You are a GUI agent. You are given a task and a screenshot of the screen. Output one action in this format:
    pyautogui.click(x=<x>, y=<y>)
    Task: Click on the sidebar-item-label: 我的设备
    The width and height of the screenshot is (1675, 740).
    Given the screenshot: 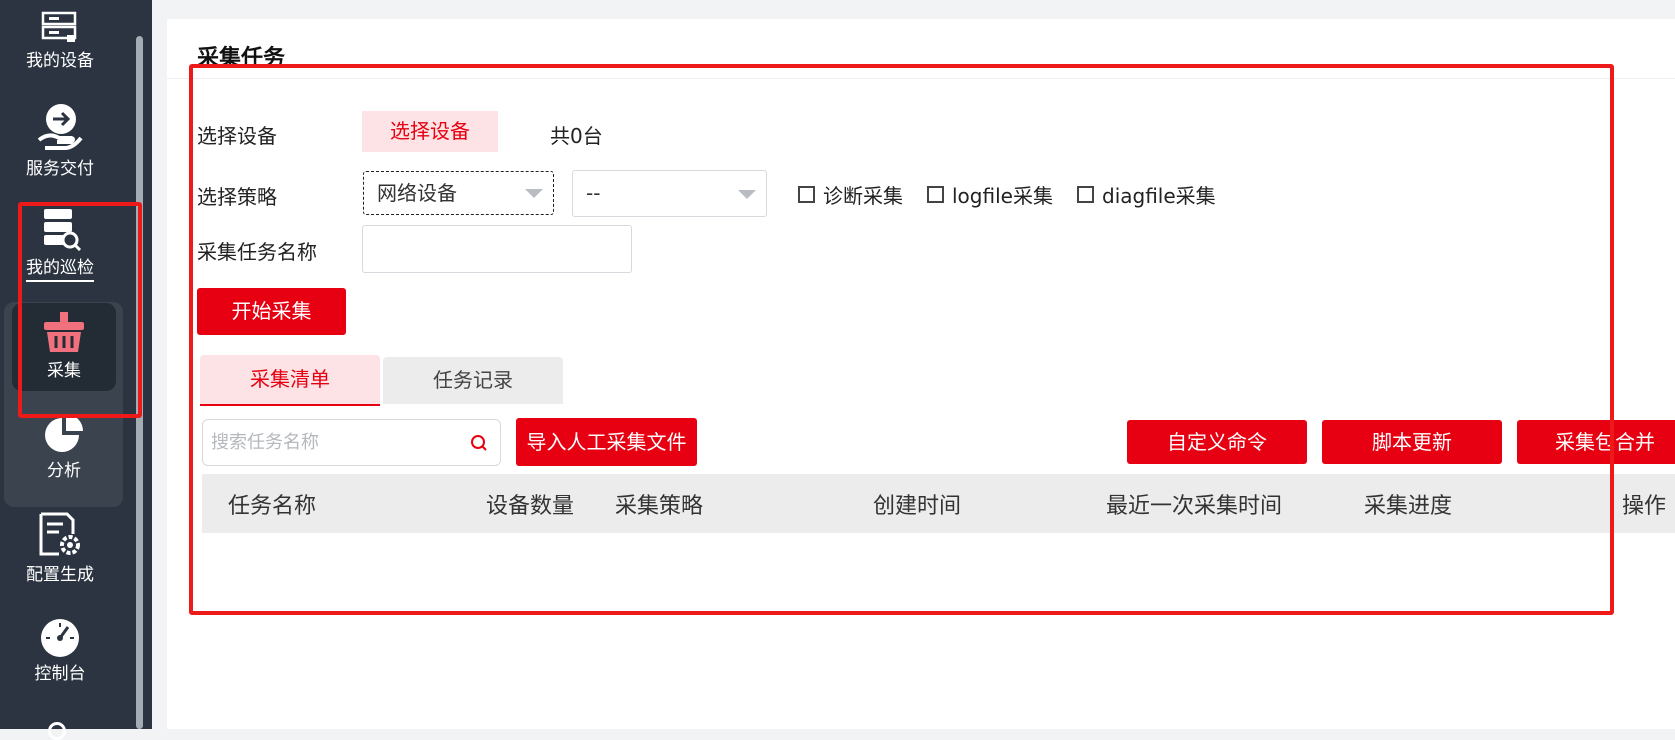 What is the action you would take?
    pyautogui.click(x=60, y=61)
    